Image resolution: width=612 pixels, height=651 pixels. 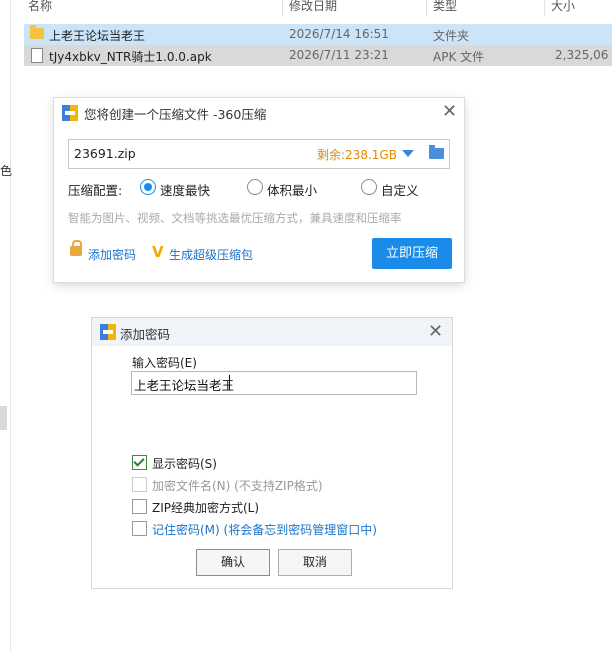 What do you see at coordinates (139, 506) in the screenshot?
I see `zip-classic-encrypt-checkbox` at bounding box center [139, 506].